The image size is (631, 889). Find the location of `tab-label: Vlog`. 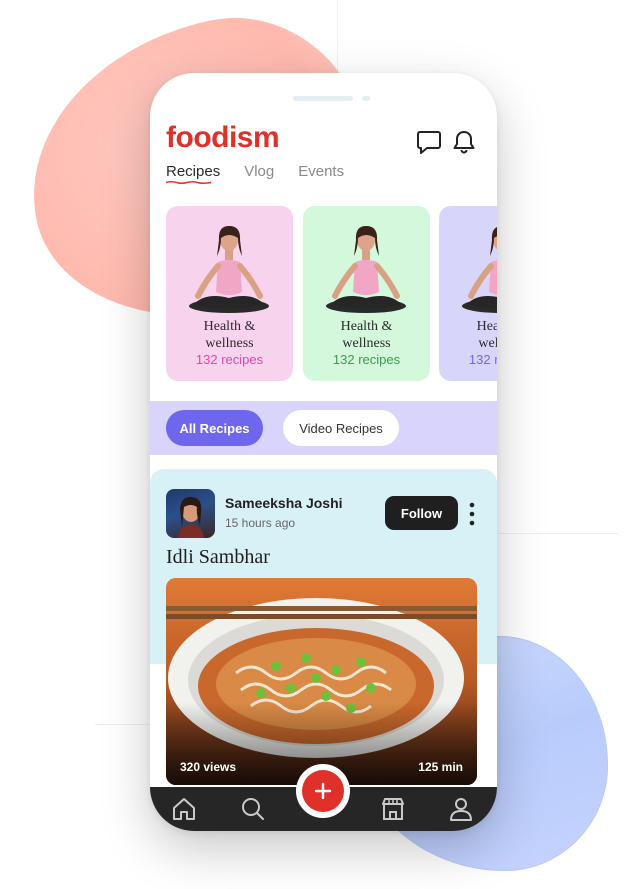

tab-label: Vlog is located at coordinates (259, 171).